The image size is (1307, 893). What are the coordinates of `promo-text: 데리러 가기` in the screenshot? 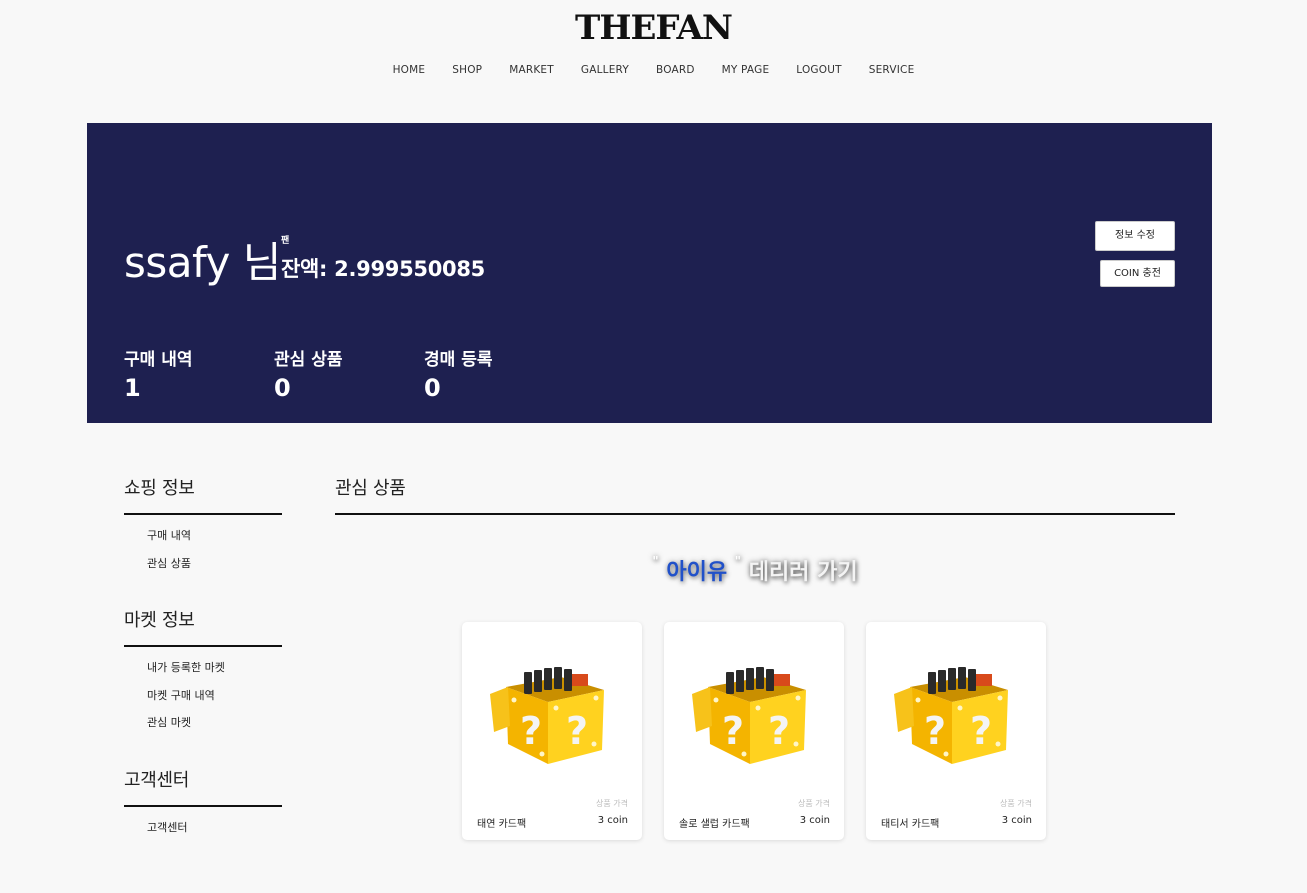 It's located at (803, 572).